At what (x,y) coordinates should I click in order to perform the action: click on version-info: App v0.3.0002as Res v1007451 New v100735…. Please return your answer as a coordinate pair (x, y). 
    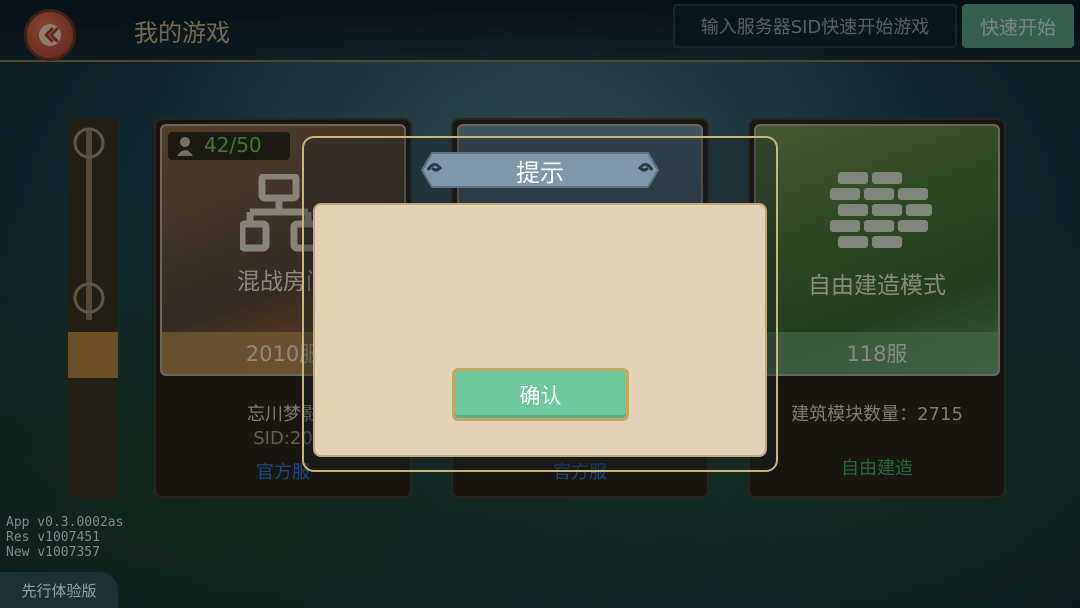
    Looking at the image, I should click on (64, 537).